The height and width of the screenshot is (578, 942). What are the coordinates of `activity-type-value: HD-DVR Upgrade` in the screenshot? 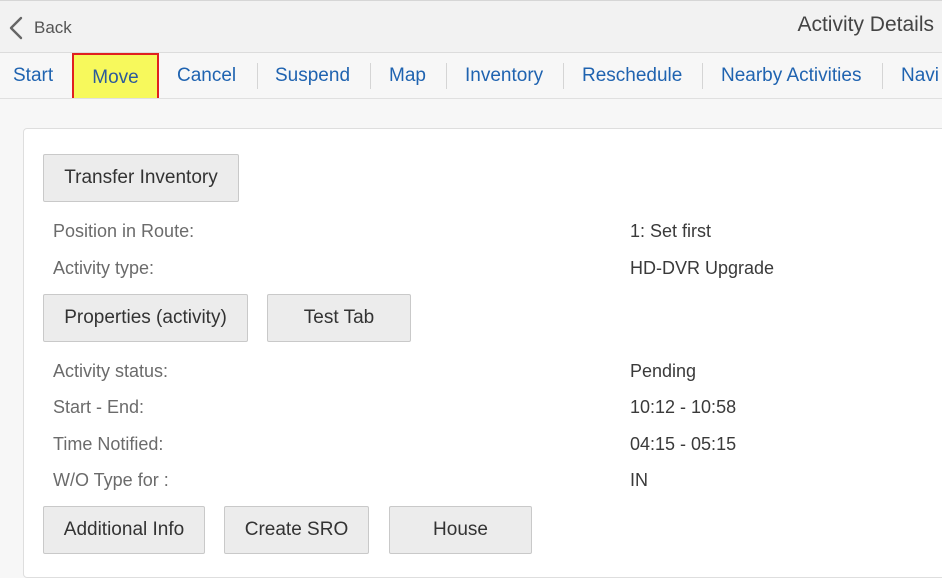 It's located at (702, 268).